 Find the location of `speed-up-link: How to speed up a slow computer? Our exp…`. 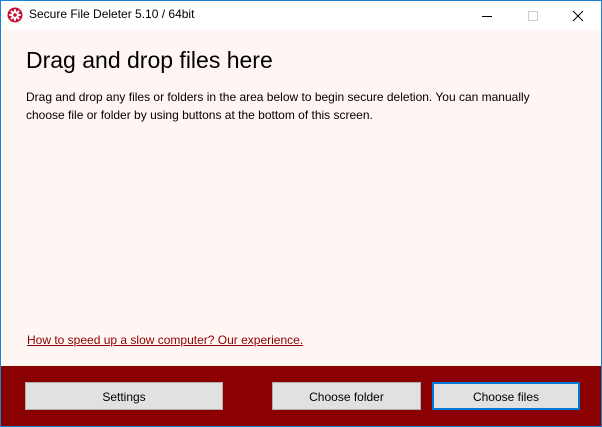

speed-up-link: How to speed up a slow computer? Our exp… is located at coordinates (165, 340).